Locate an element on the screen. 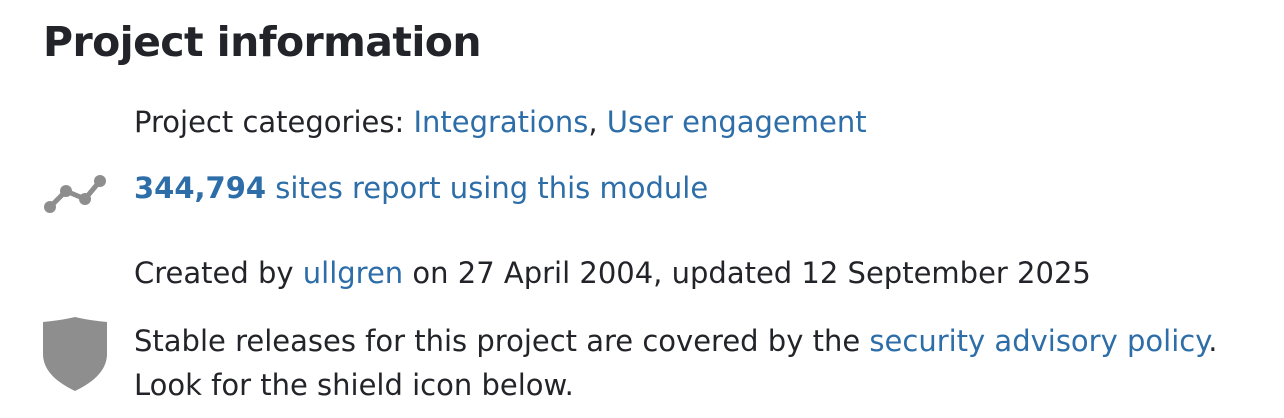 The image size is (1284, 418). category-link-integrations: Integrations is located at coordinates (500, 122).